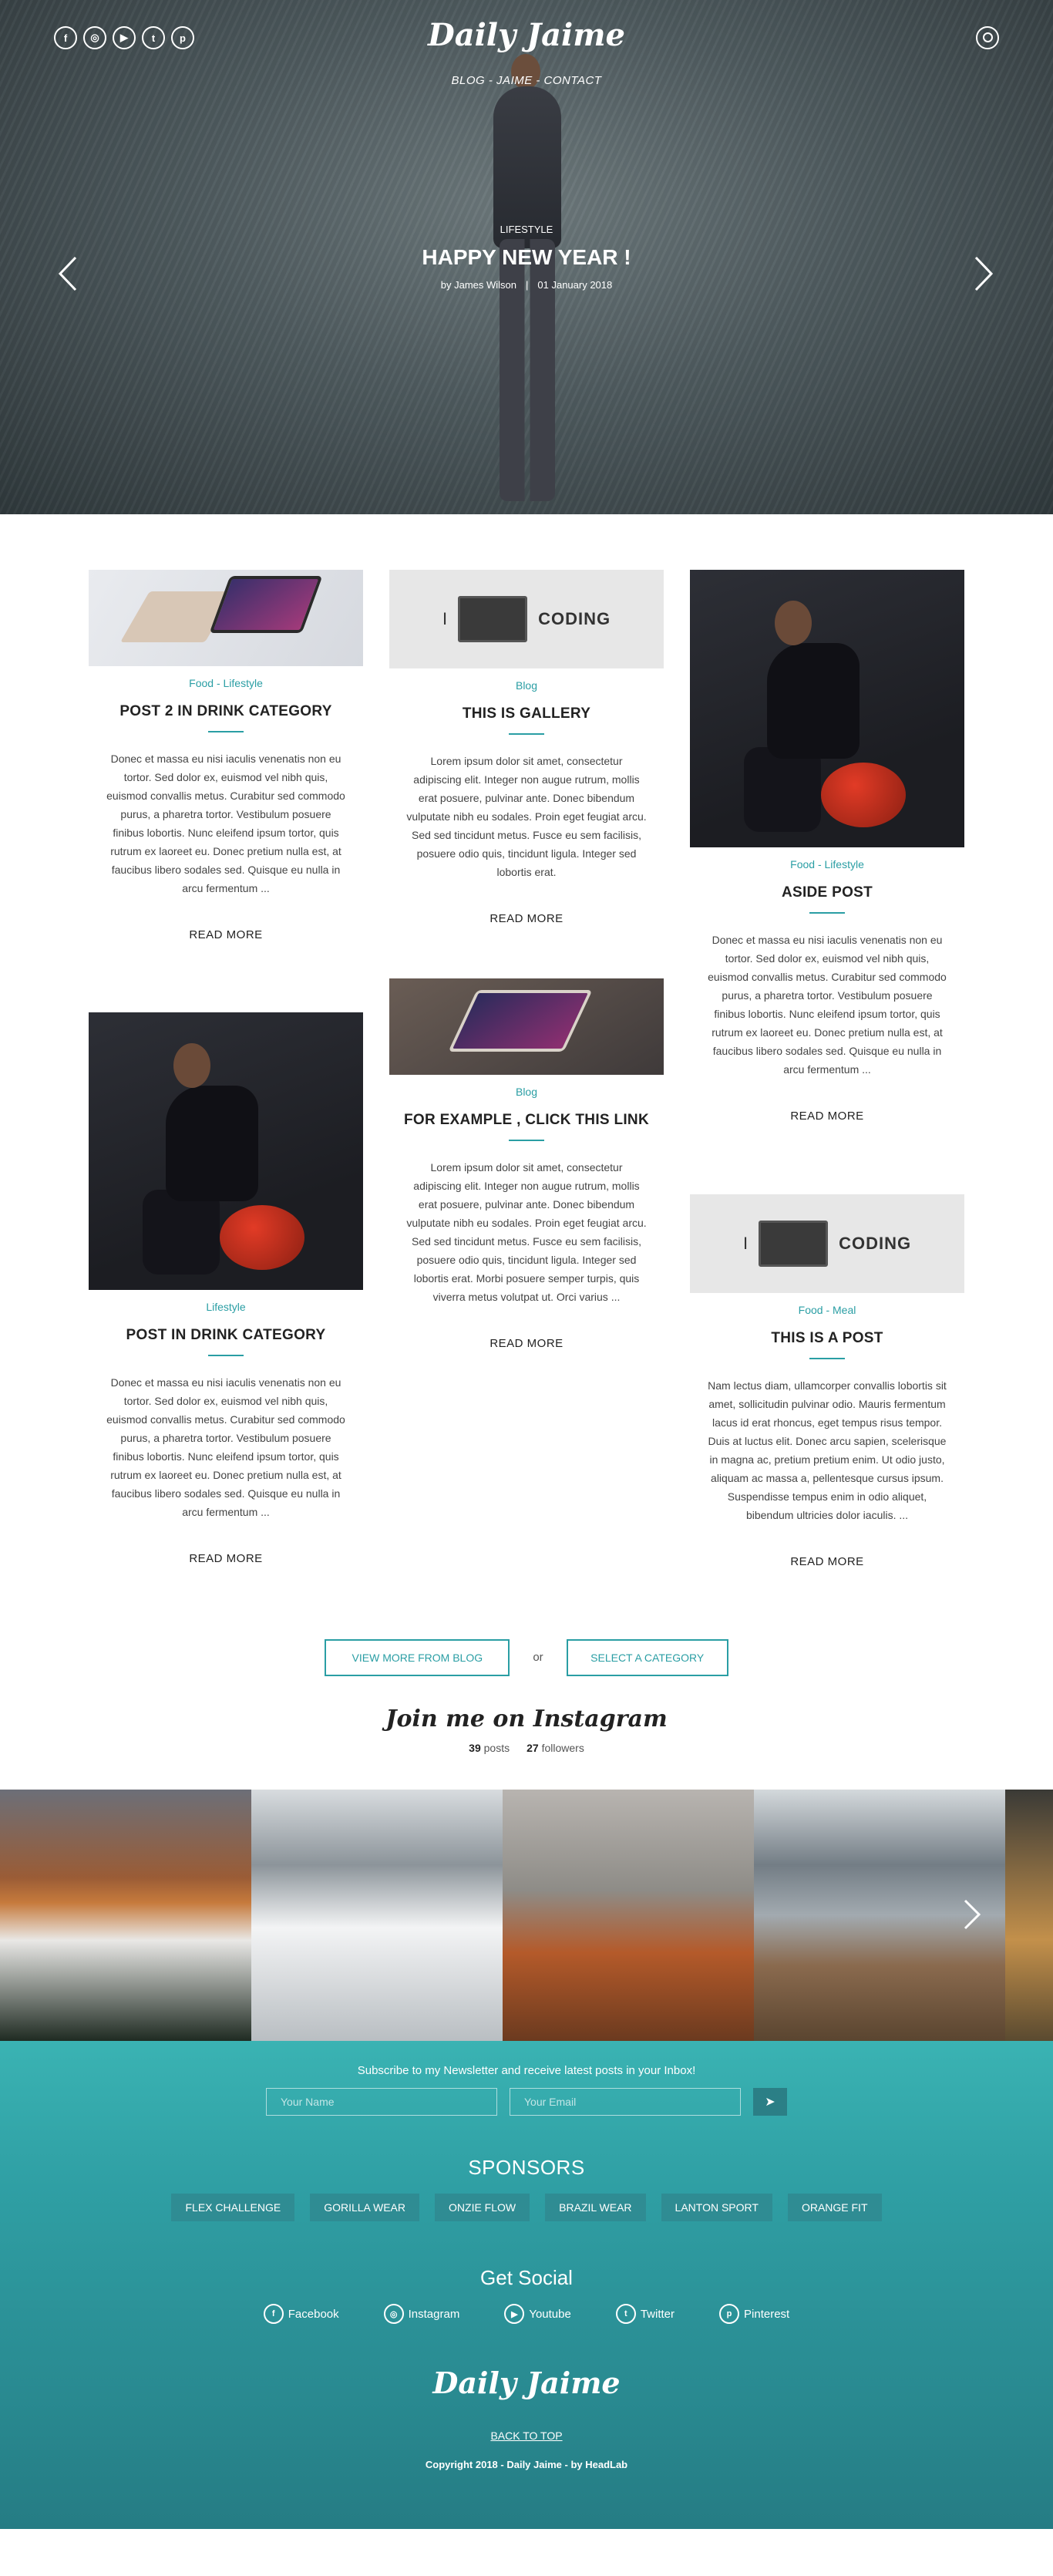  What do you see at coordinates (301, 2314) in the screenshot?
I see `facebook-link: f Facebook` at bounding box center [301, 2314].